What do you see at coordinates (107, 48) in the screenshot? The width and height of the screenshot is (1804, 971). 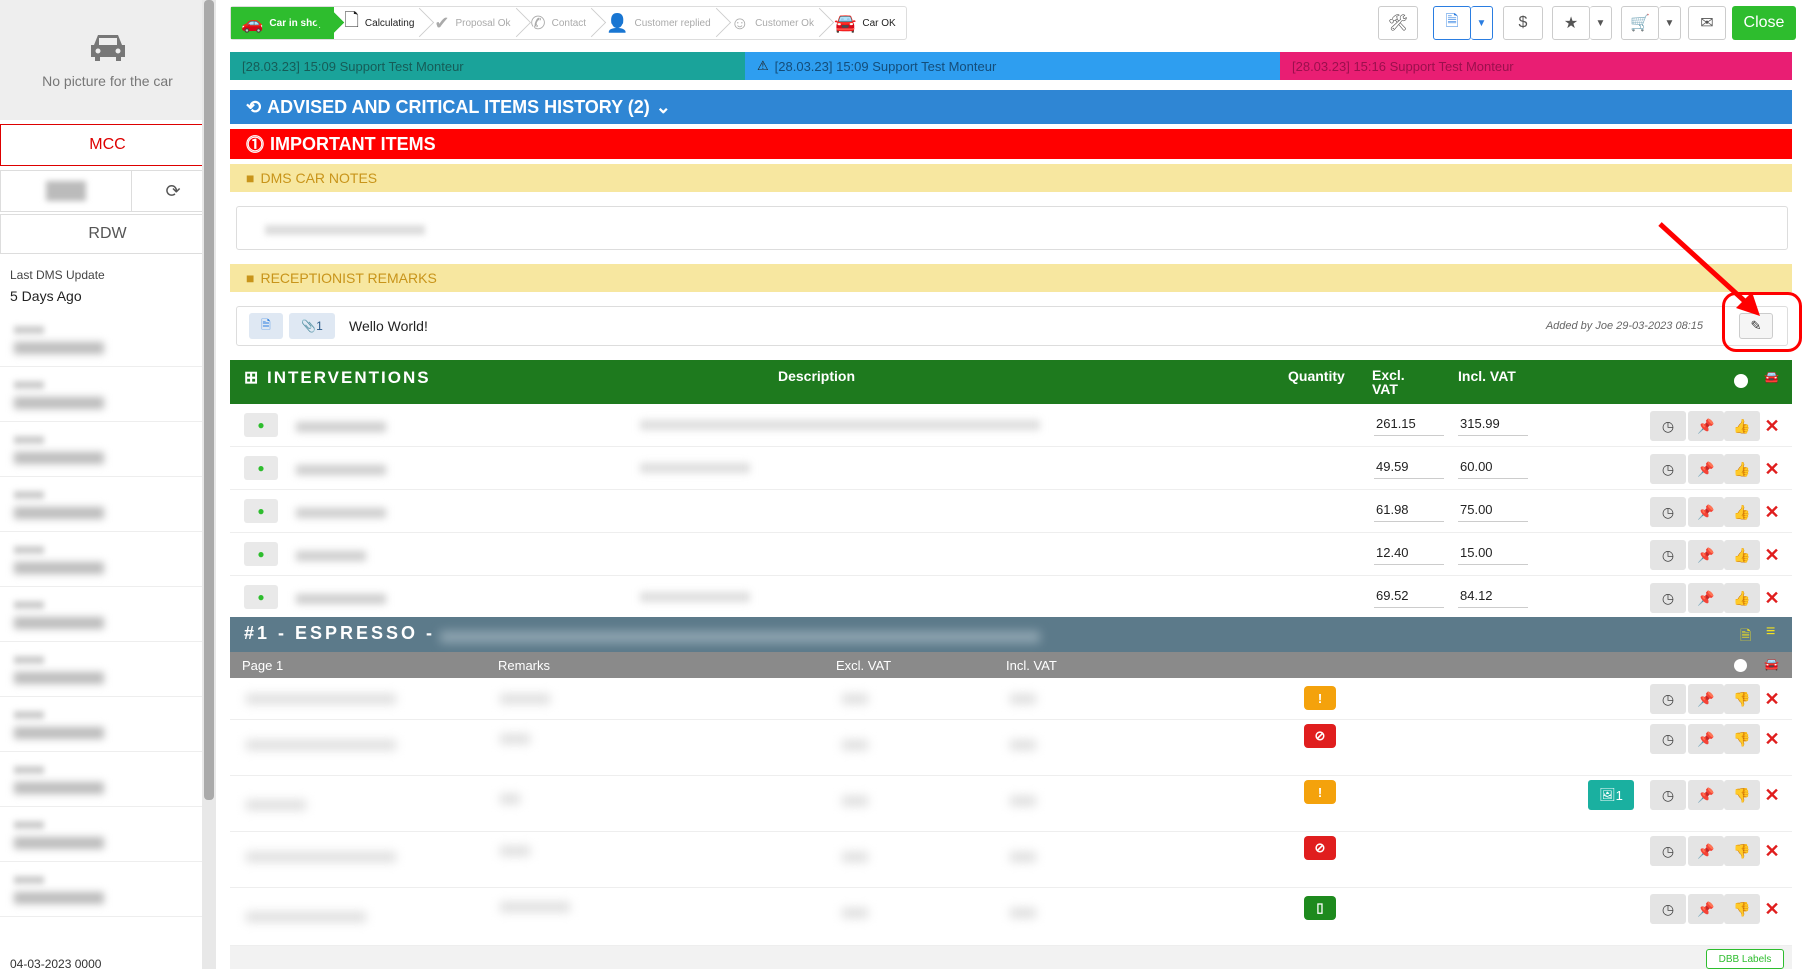 I see `car-icon` at bounding box center [107, 48].